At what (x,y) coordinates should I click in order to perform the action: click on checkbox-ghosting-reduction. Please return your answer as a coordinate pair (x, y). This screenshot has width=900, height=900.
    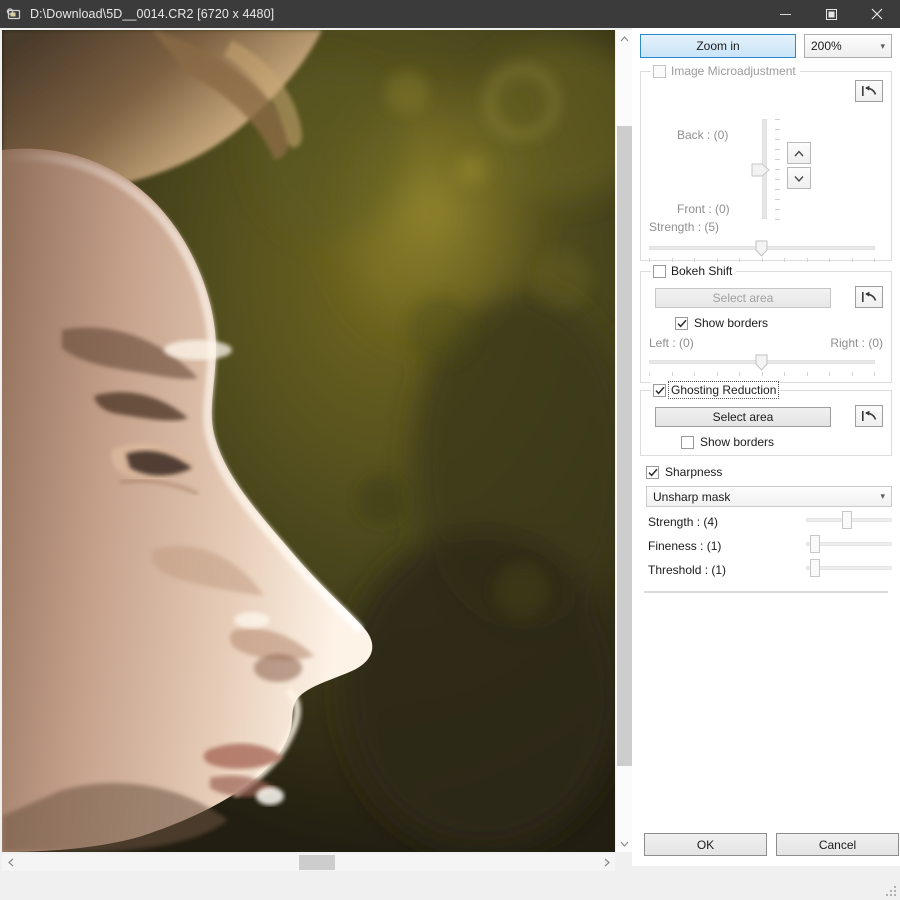
    Looking at the image, I should click on (659, 390).